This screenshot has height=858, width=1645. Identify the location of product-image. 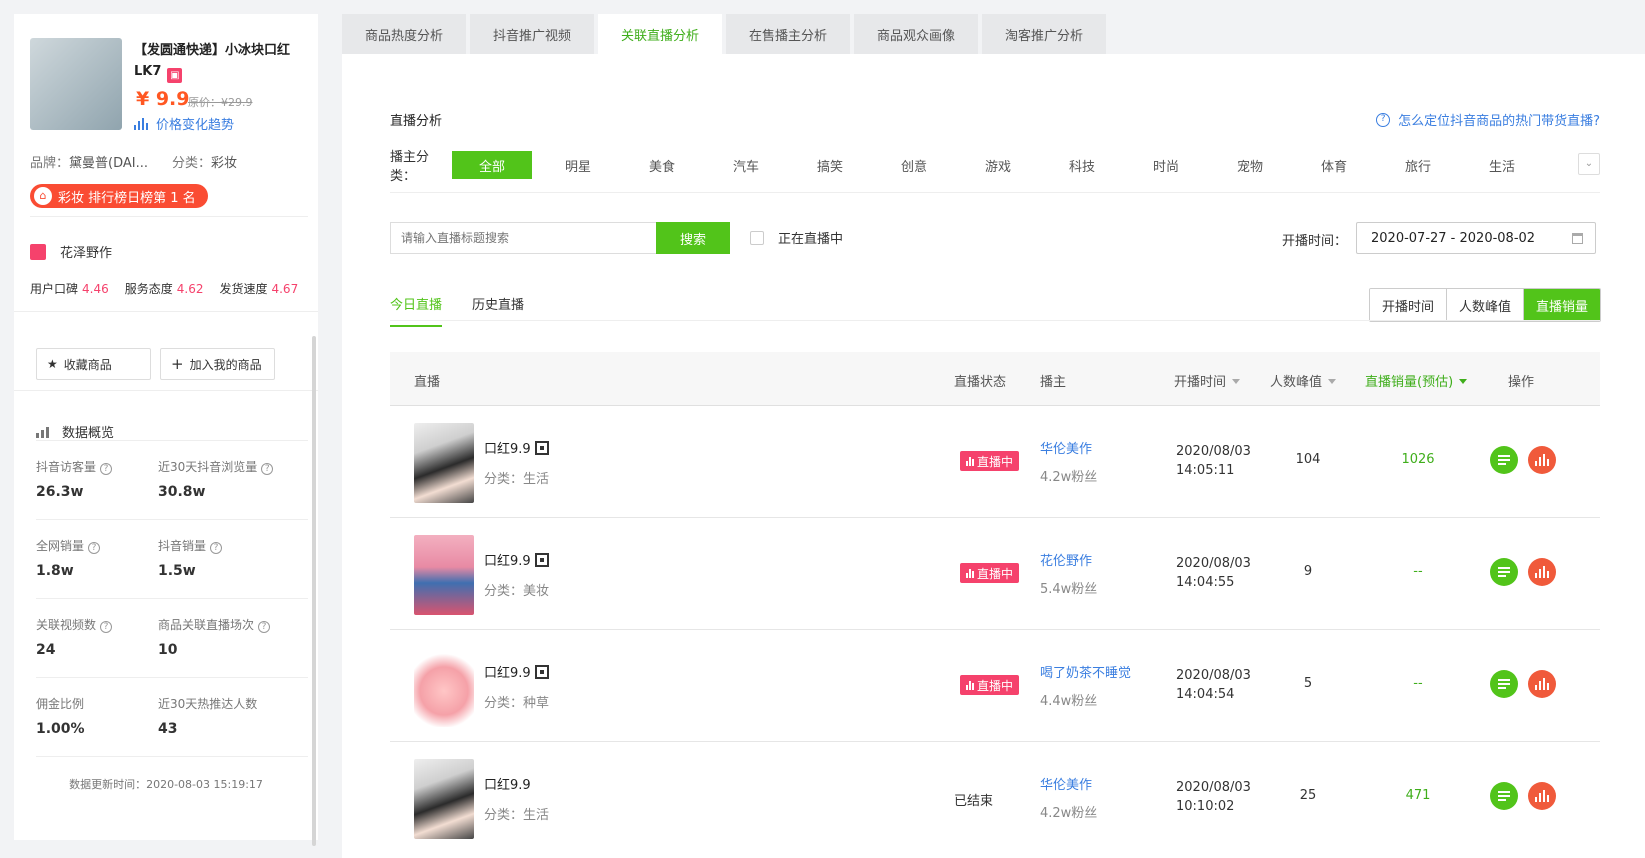
(76, 84).